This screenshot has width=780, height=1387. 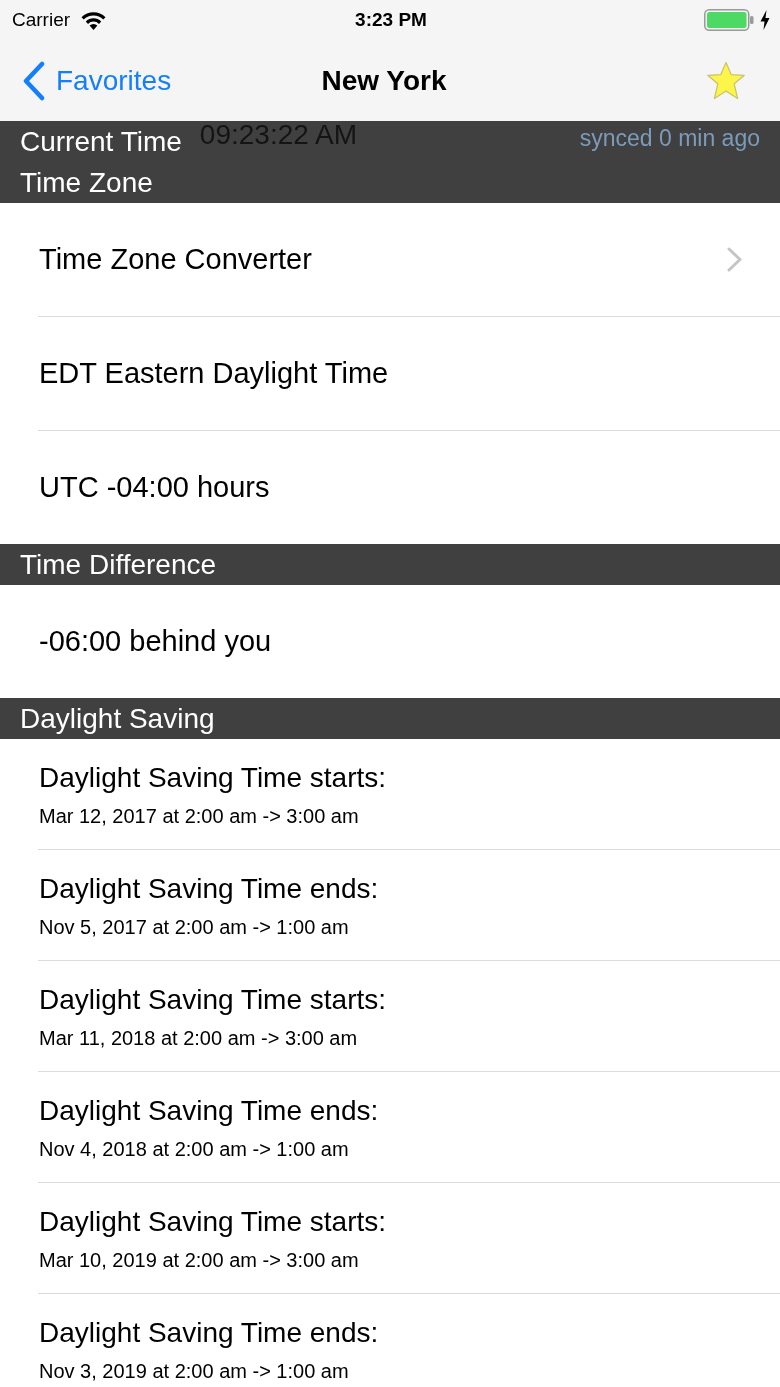 I want to click on header-label: Time Difference, so click(x=118, y=565).